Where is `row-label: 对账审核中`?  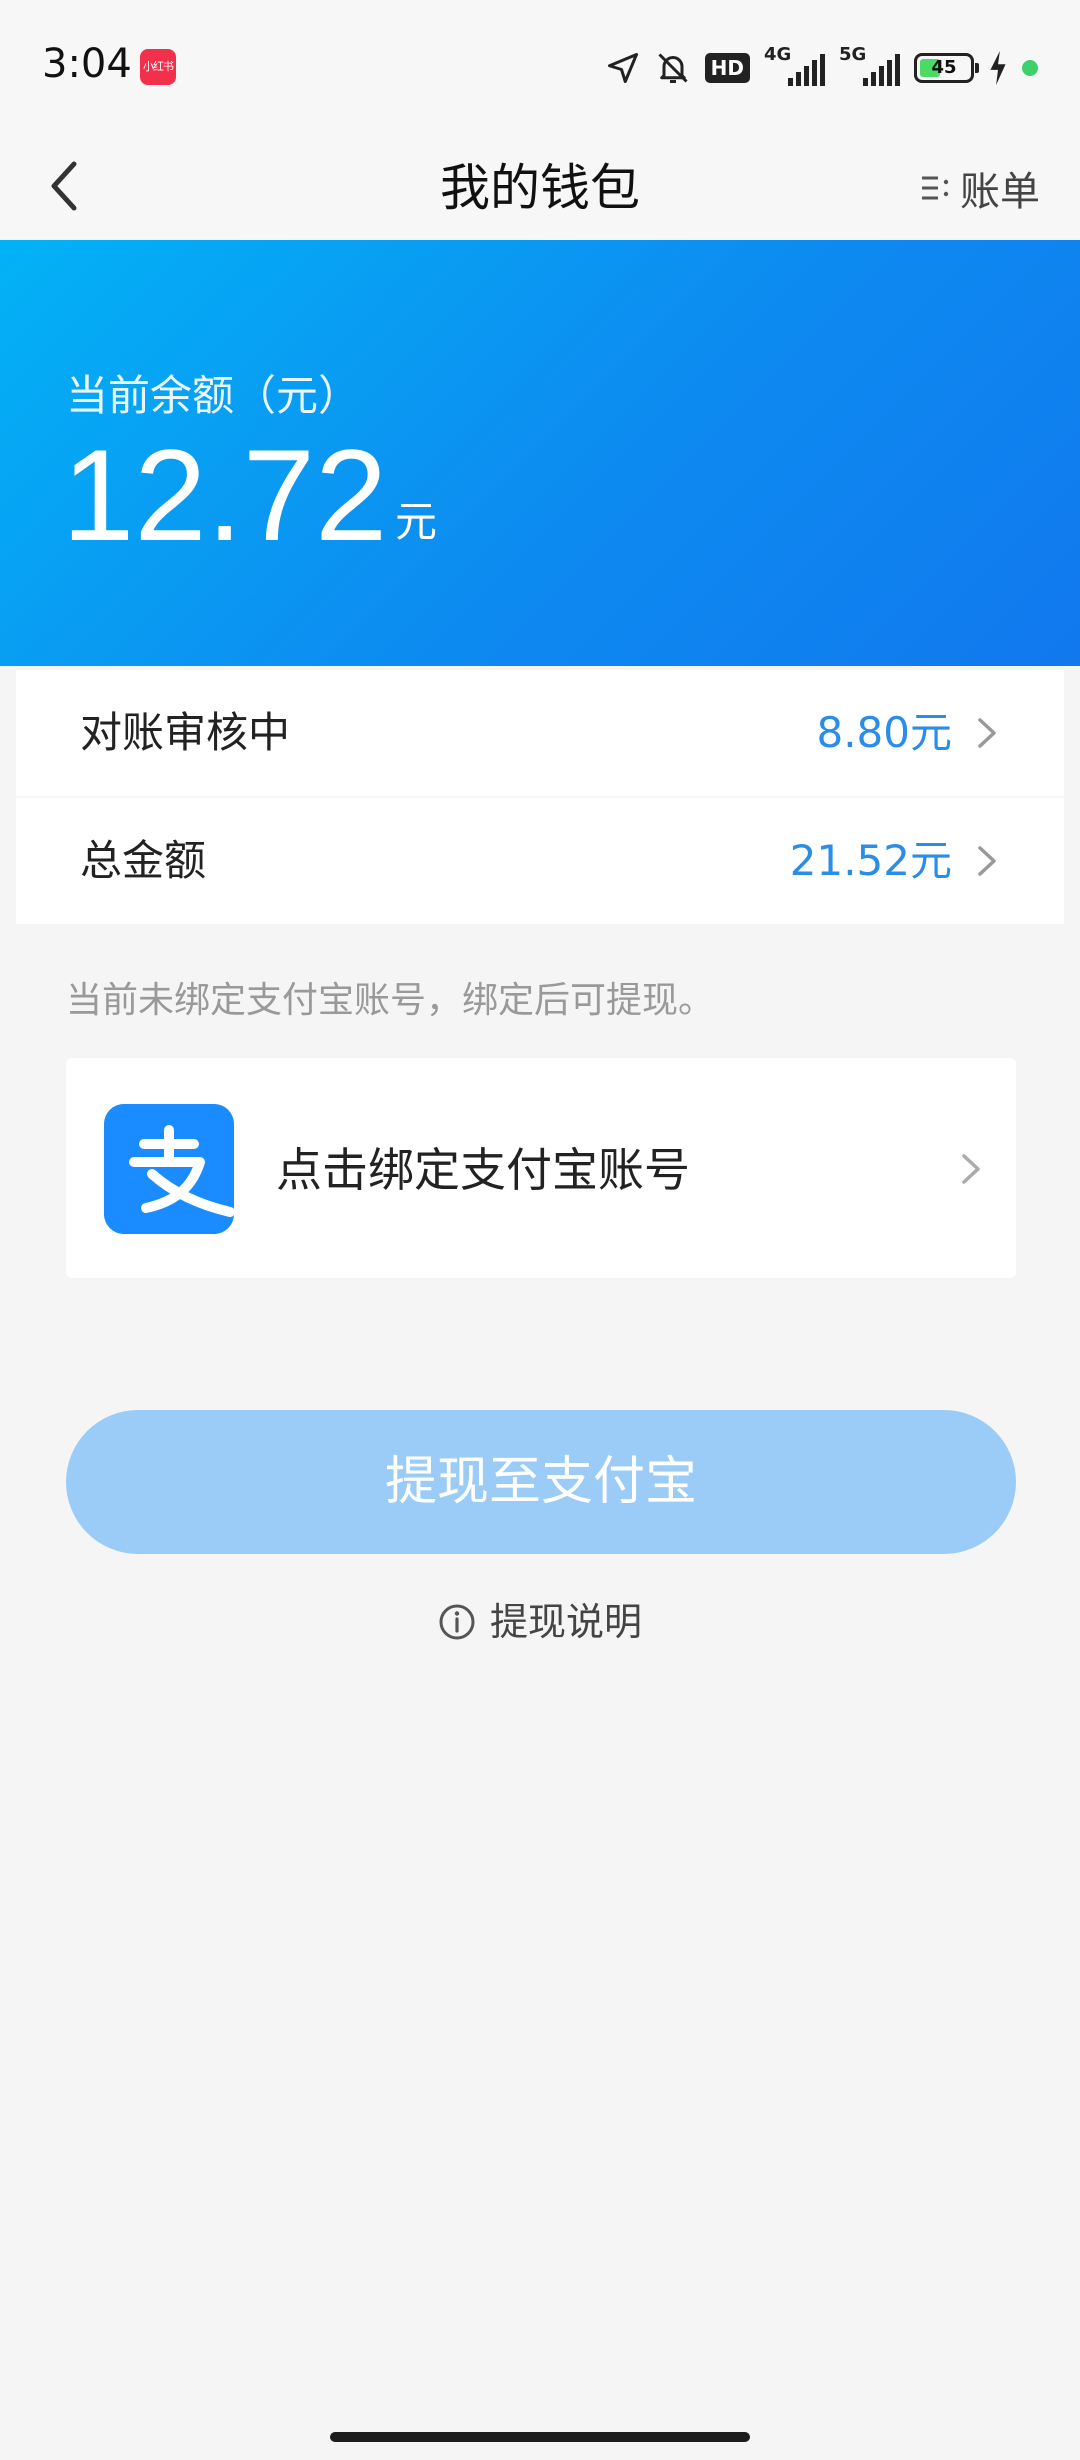 row-label: 对账审核中 is located at coordinates (185, 732).